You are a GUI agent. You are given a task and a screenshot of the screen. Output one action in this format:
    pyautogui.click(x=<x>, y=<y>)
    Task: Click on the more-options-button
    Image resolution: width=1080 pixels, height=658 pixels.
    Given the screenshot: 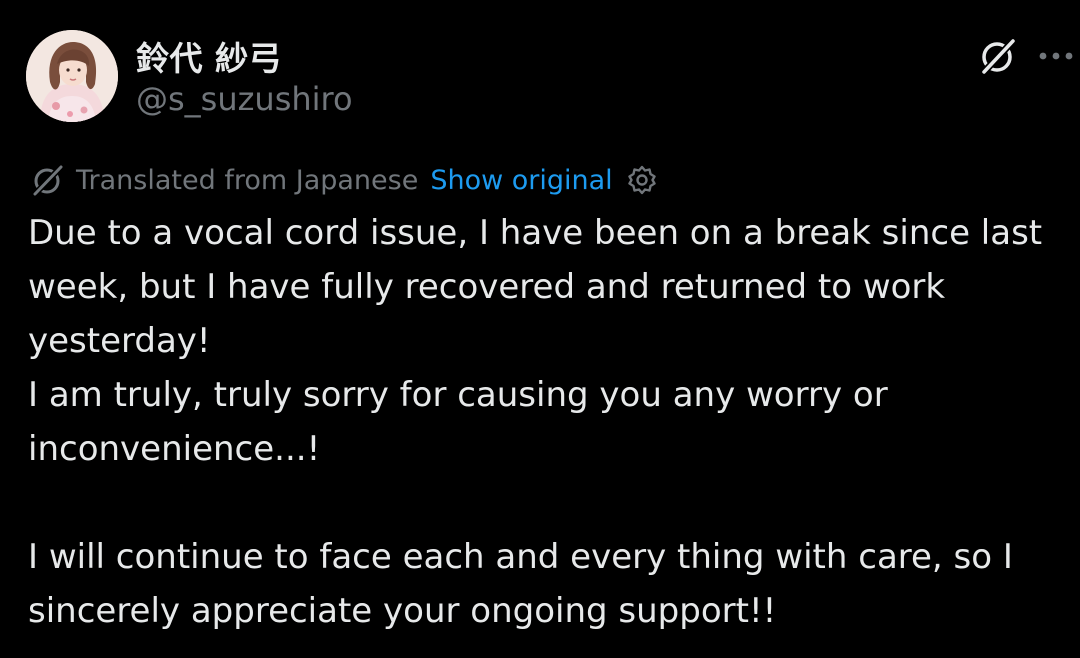 What is the action you would take?
    pyautogui.click(x=1056, y=56)
    